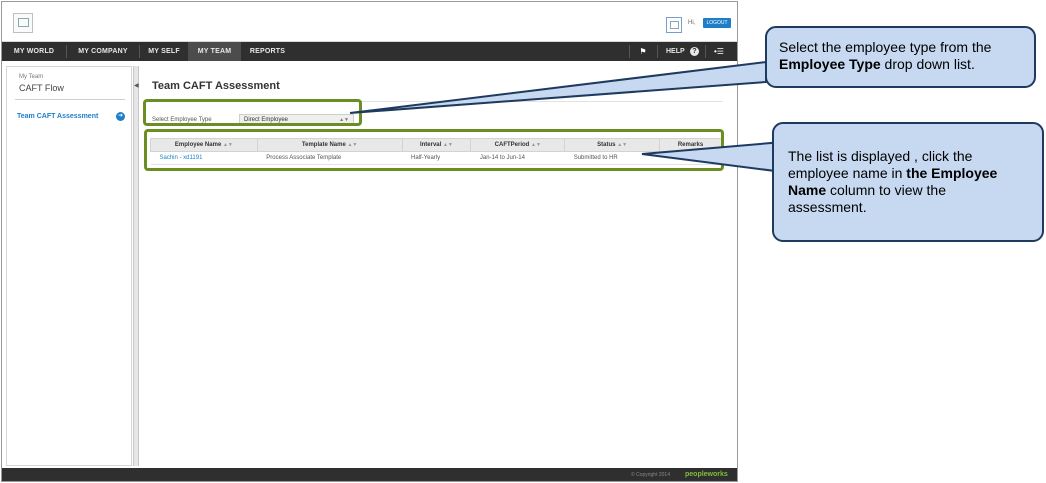 The image size is (1046, 483). I want to click on callout-pointer-employee-type, so click(558, 87).